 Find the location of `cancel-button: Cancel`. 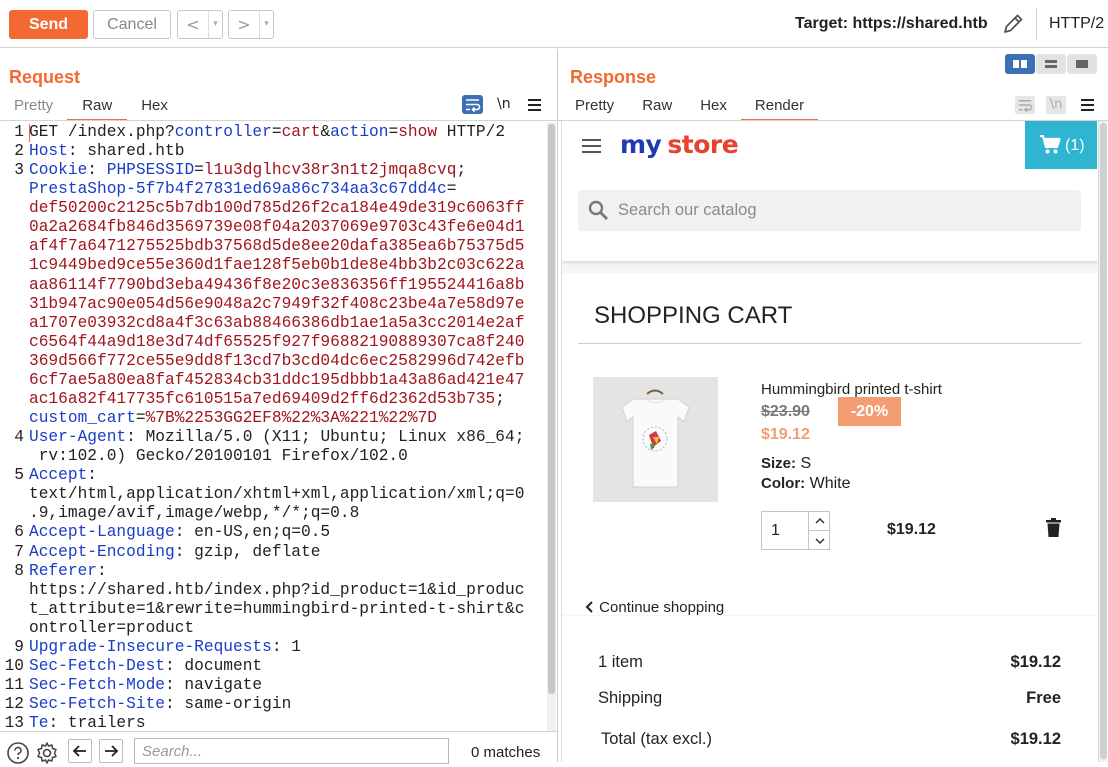

cancel-button: Cancel is located at coordinates (132, 24).